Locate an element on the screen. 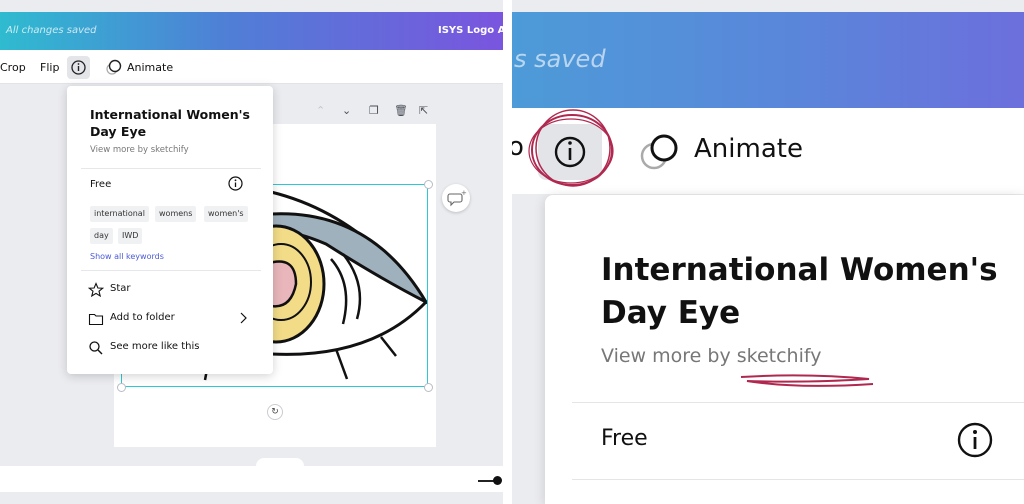 The width and height of the screenshot is (1024, 504). creator-link: View more by sketchify is located at coordinates (139, 150).